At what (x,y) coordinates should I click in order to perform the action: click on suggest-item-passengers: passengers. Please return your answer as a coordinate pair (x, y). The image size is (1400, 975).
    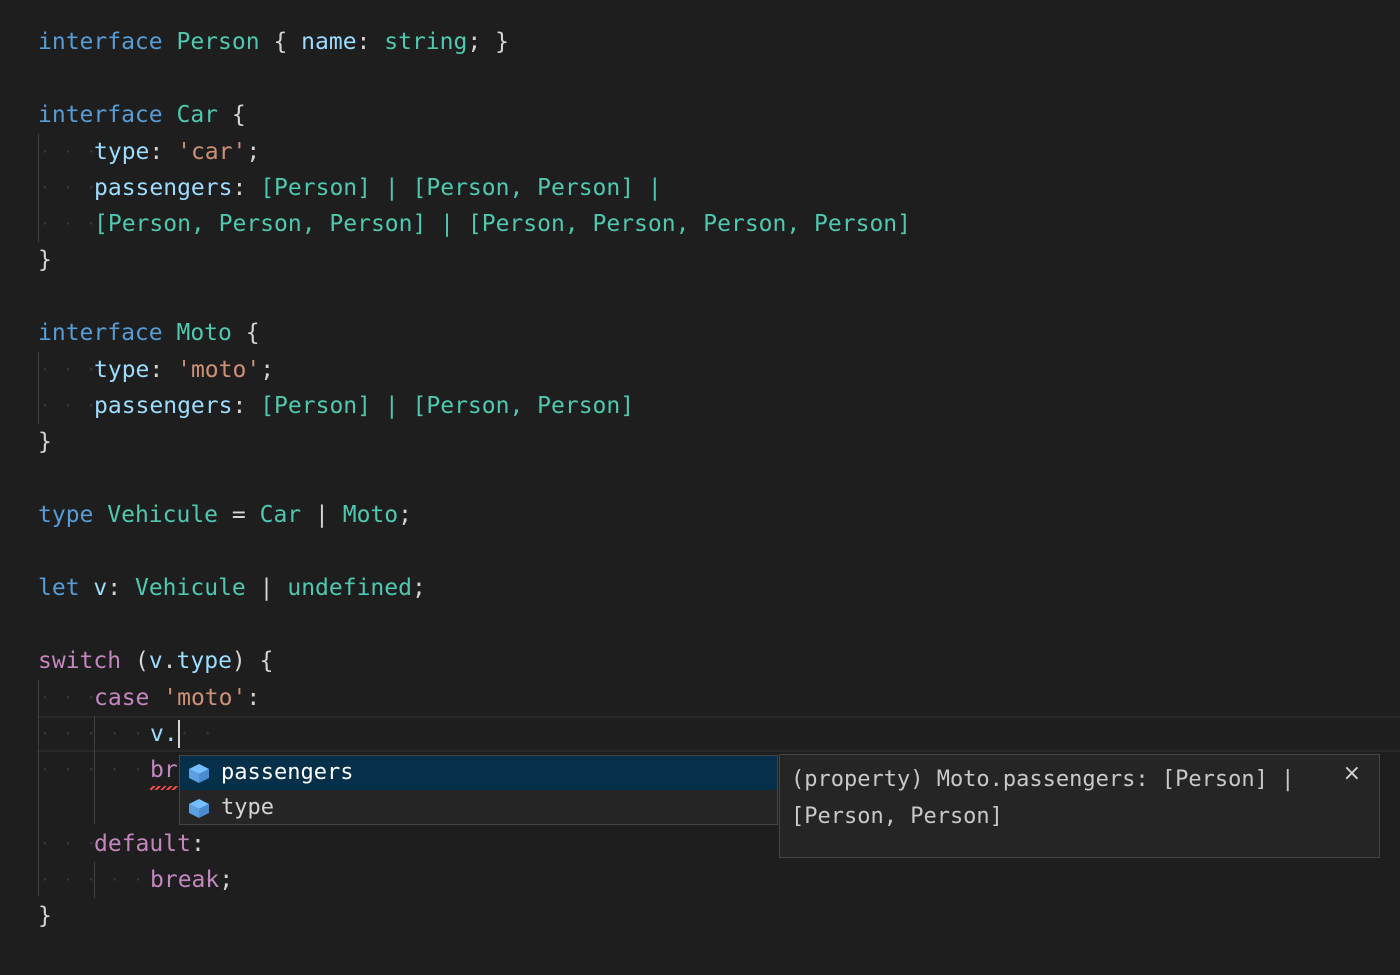
    Looking at the image, I should click on (478, 773).